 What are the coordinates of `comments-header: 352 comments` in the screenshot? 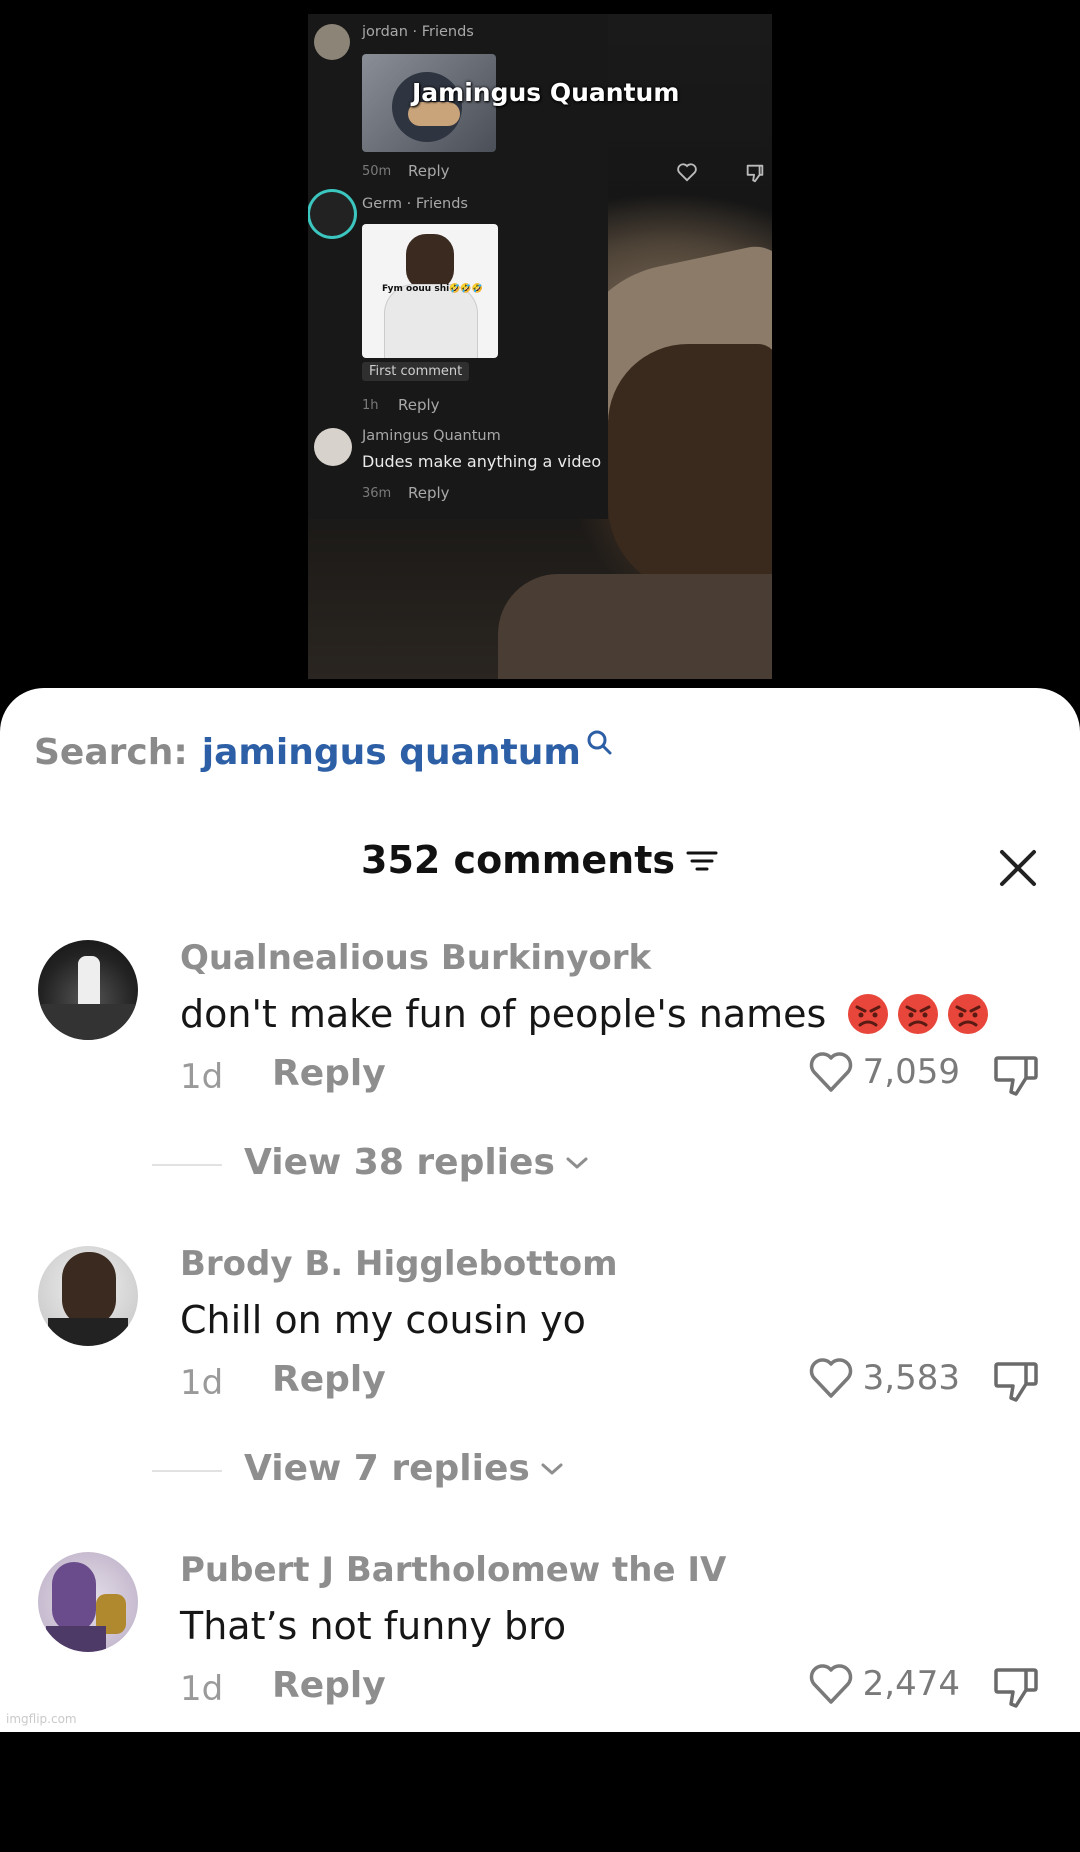 It's located at (540, 860).